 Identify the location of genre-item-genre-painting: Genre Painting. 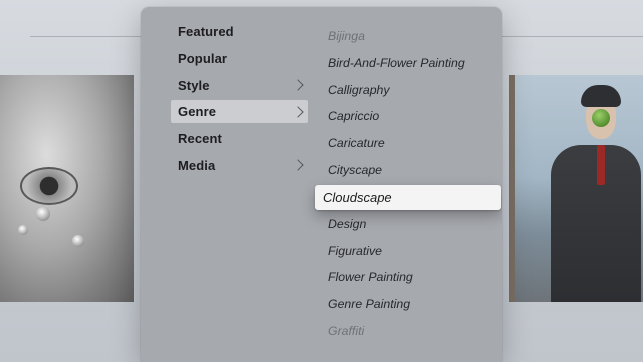
(406, 304).